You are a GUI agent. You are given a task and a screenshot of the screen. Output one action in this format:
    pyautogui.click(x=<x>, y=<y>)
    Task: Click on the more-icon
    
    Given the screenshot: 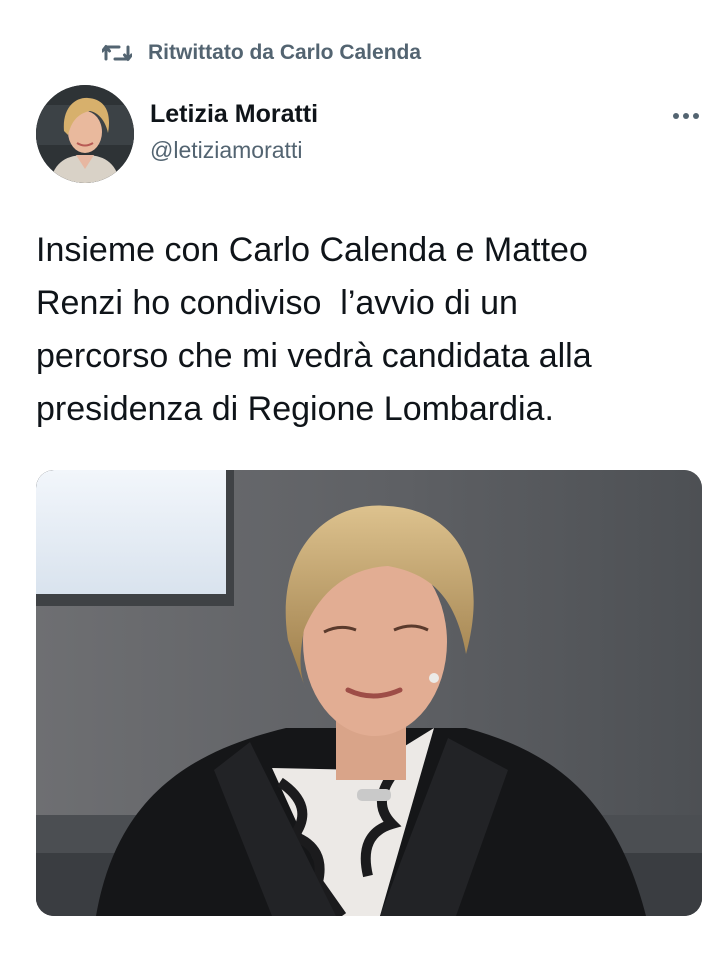 What is the action you would take?
    pyautogui.click(x=686, y=116)
    